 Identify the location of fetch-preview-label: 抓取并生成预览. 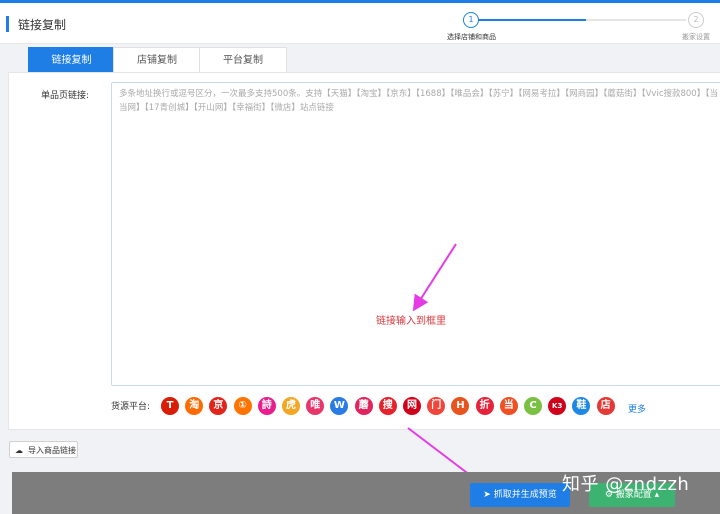
(525, 495).